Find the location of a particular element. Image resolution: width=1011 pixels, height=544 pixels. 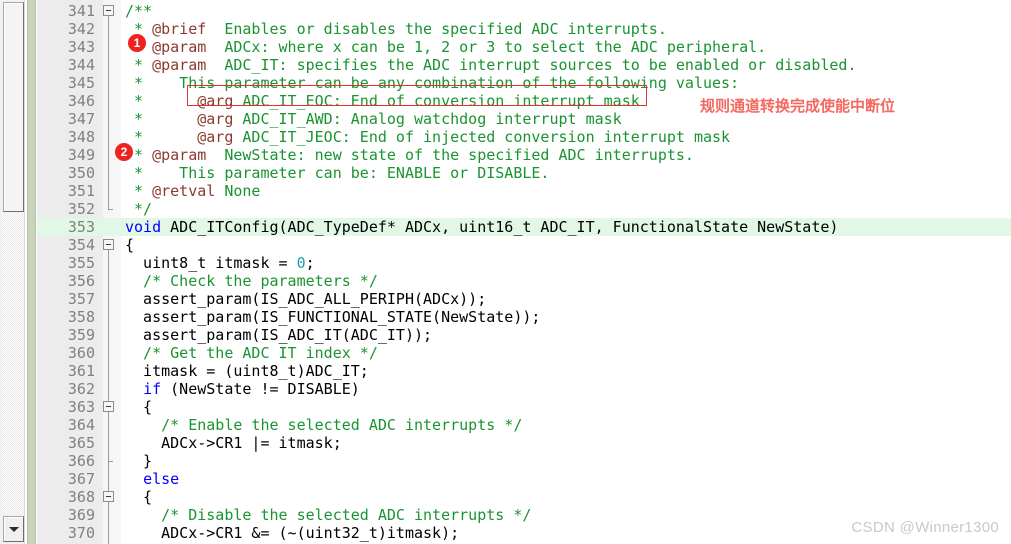

code-line: 368 { is located at coordinates (524, 497).